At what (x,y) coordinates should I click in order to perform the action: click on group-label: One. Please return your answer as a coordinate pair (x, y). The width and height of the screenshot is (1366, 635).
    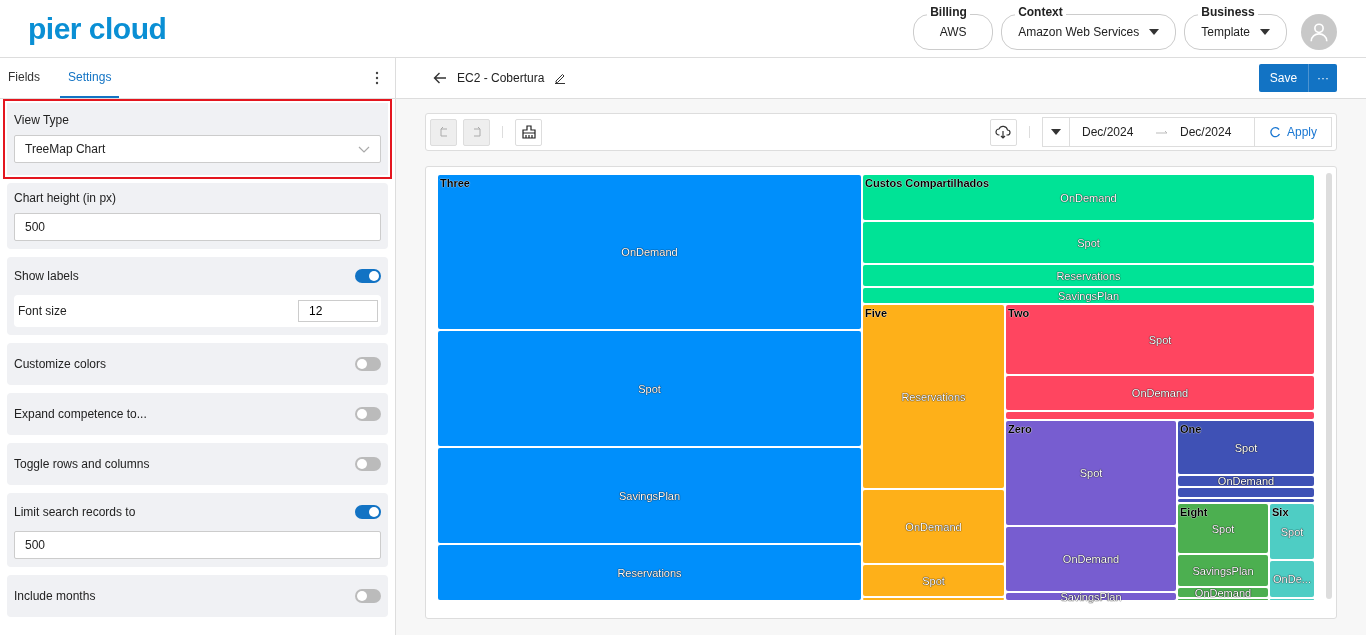
    Looking at the image, I should click on (1191, 429).